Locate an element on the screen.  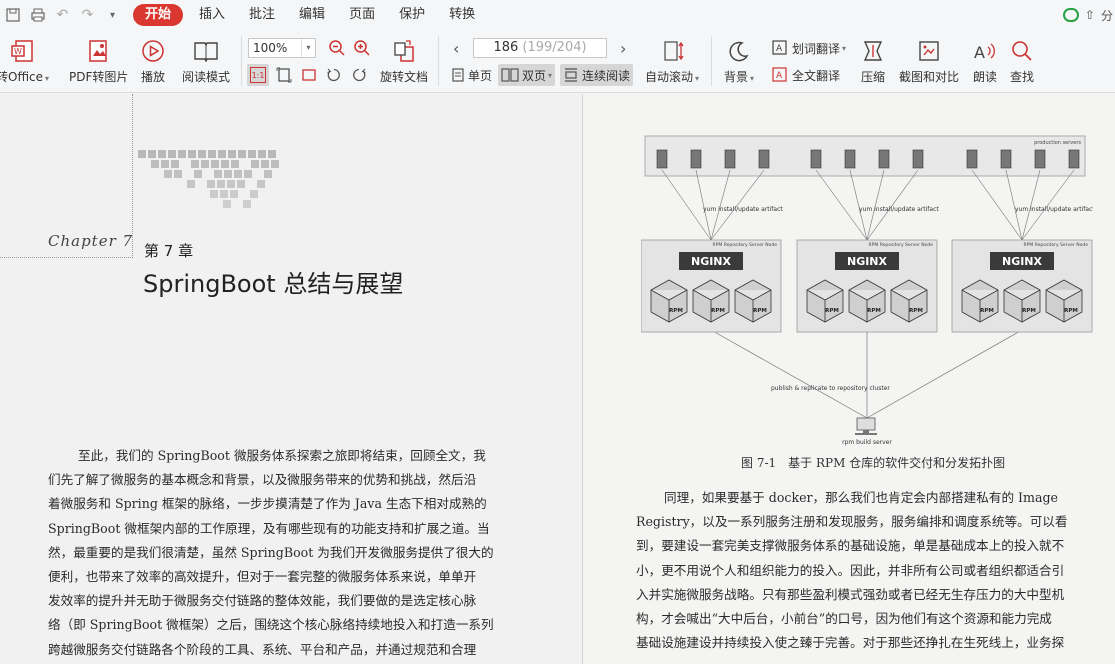
tab-protect: 保护 is located at coordinates (412, 15).